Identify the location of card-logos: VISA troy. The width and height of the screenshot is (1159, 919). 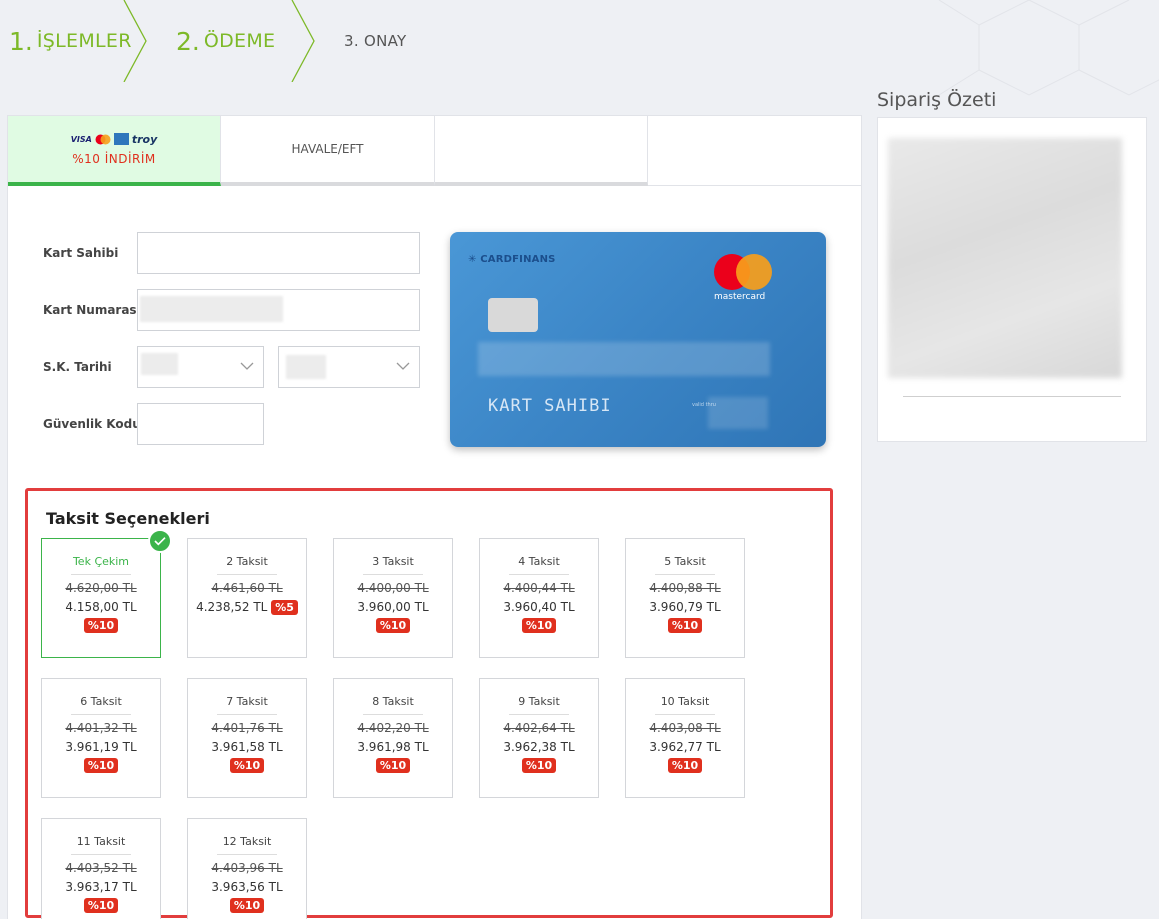
(114, 139).